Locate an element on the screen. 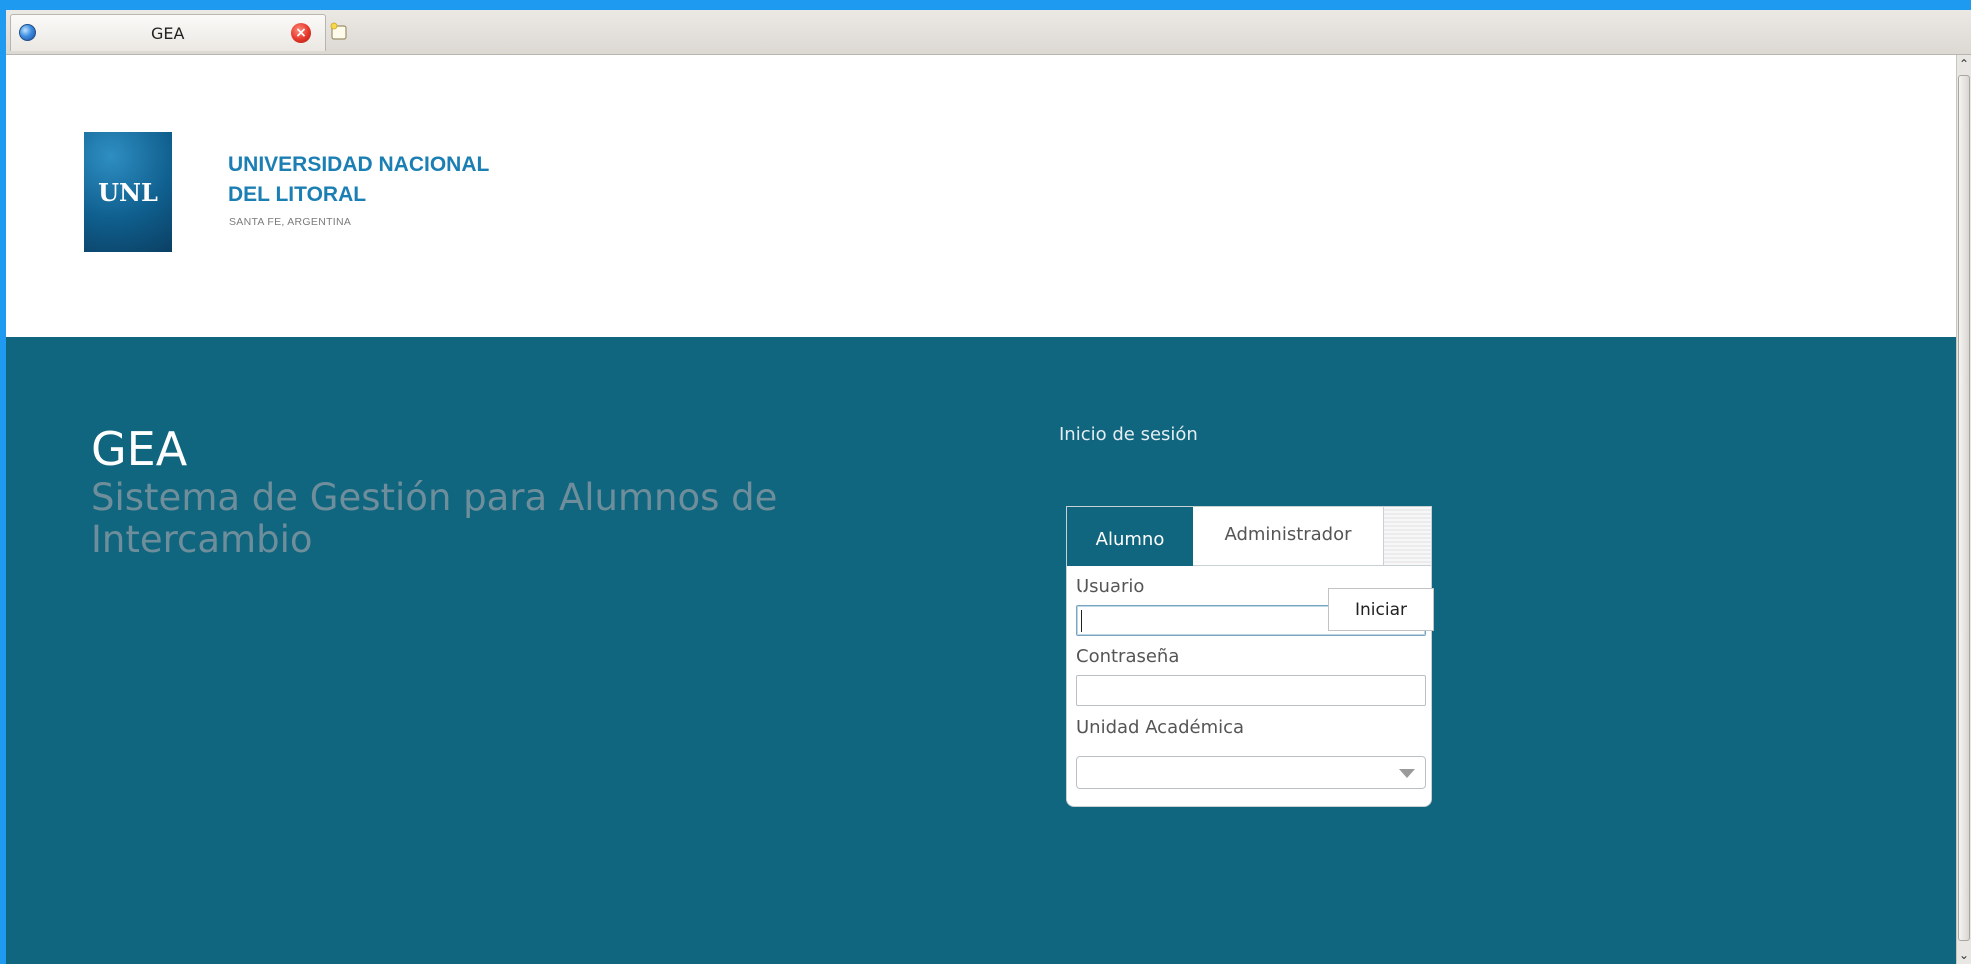 Image resolution: width=1971 pixels, height=964 pixels. university-location: SANTA FE, ARGENTINA is located at coordinates (290, 222).